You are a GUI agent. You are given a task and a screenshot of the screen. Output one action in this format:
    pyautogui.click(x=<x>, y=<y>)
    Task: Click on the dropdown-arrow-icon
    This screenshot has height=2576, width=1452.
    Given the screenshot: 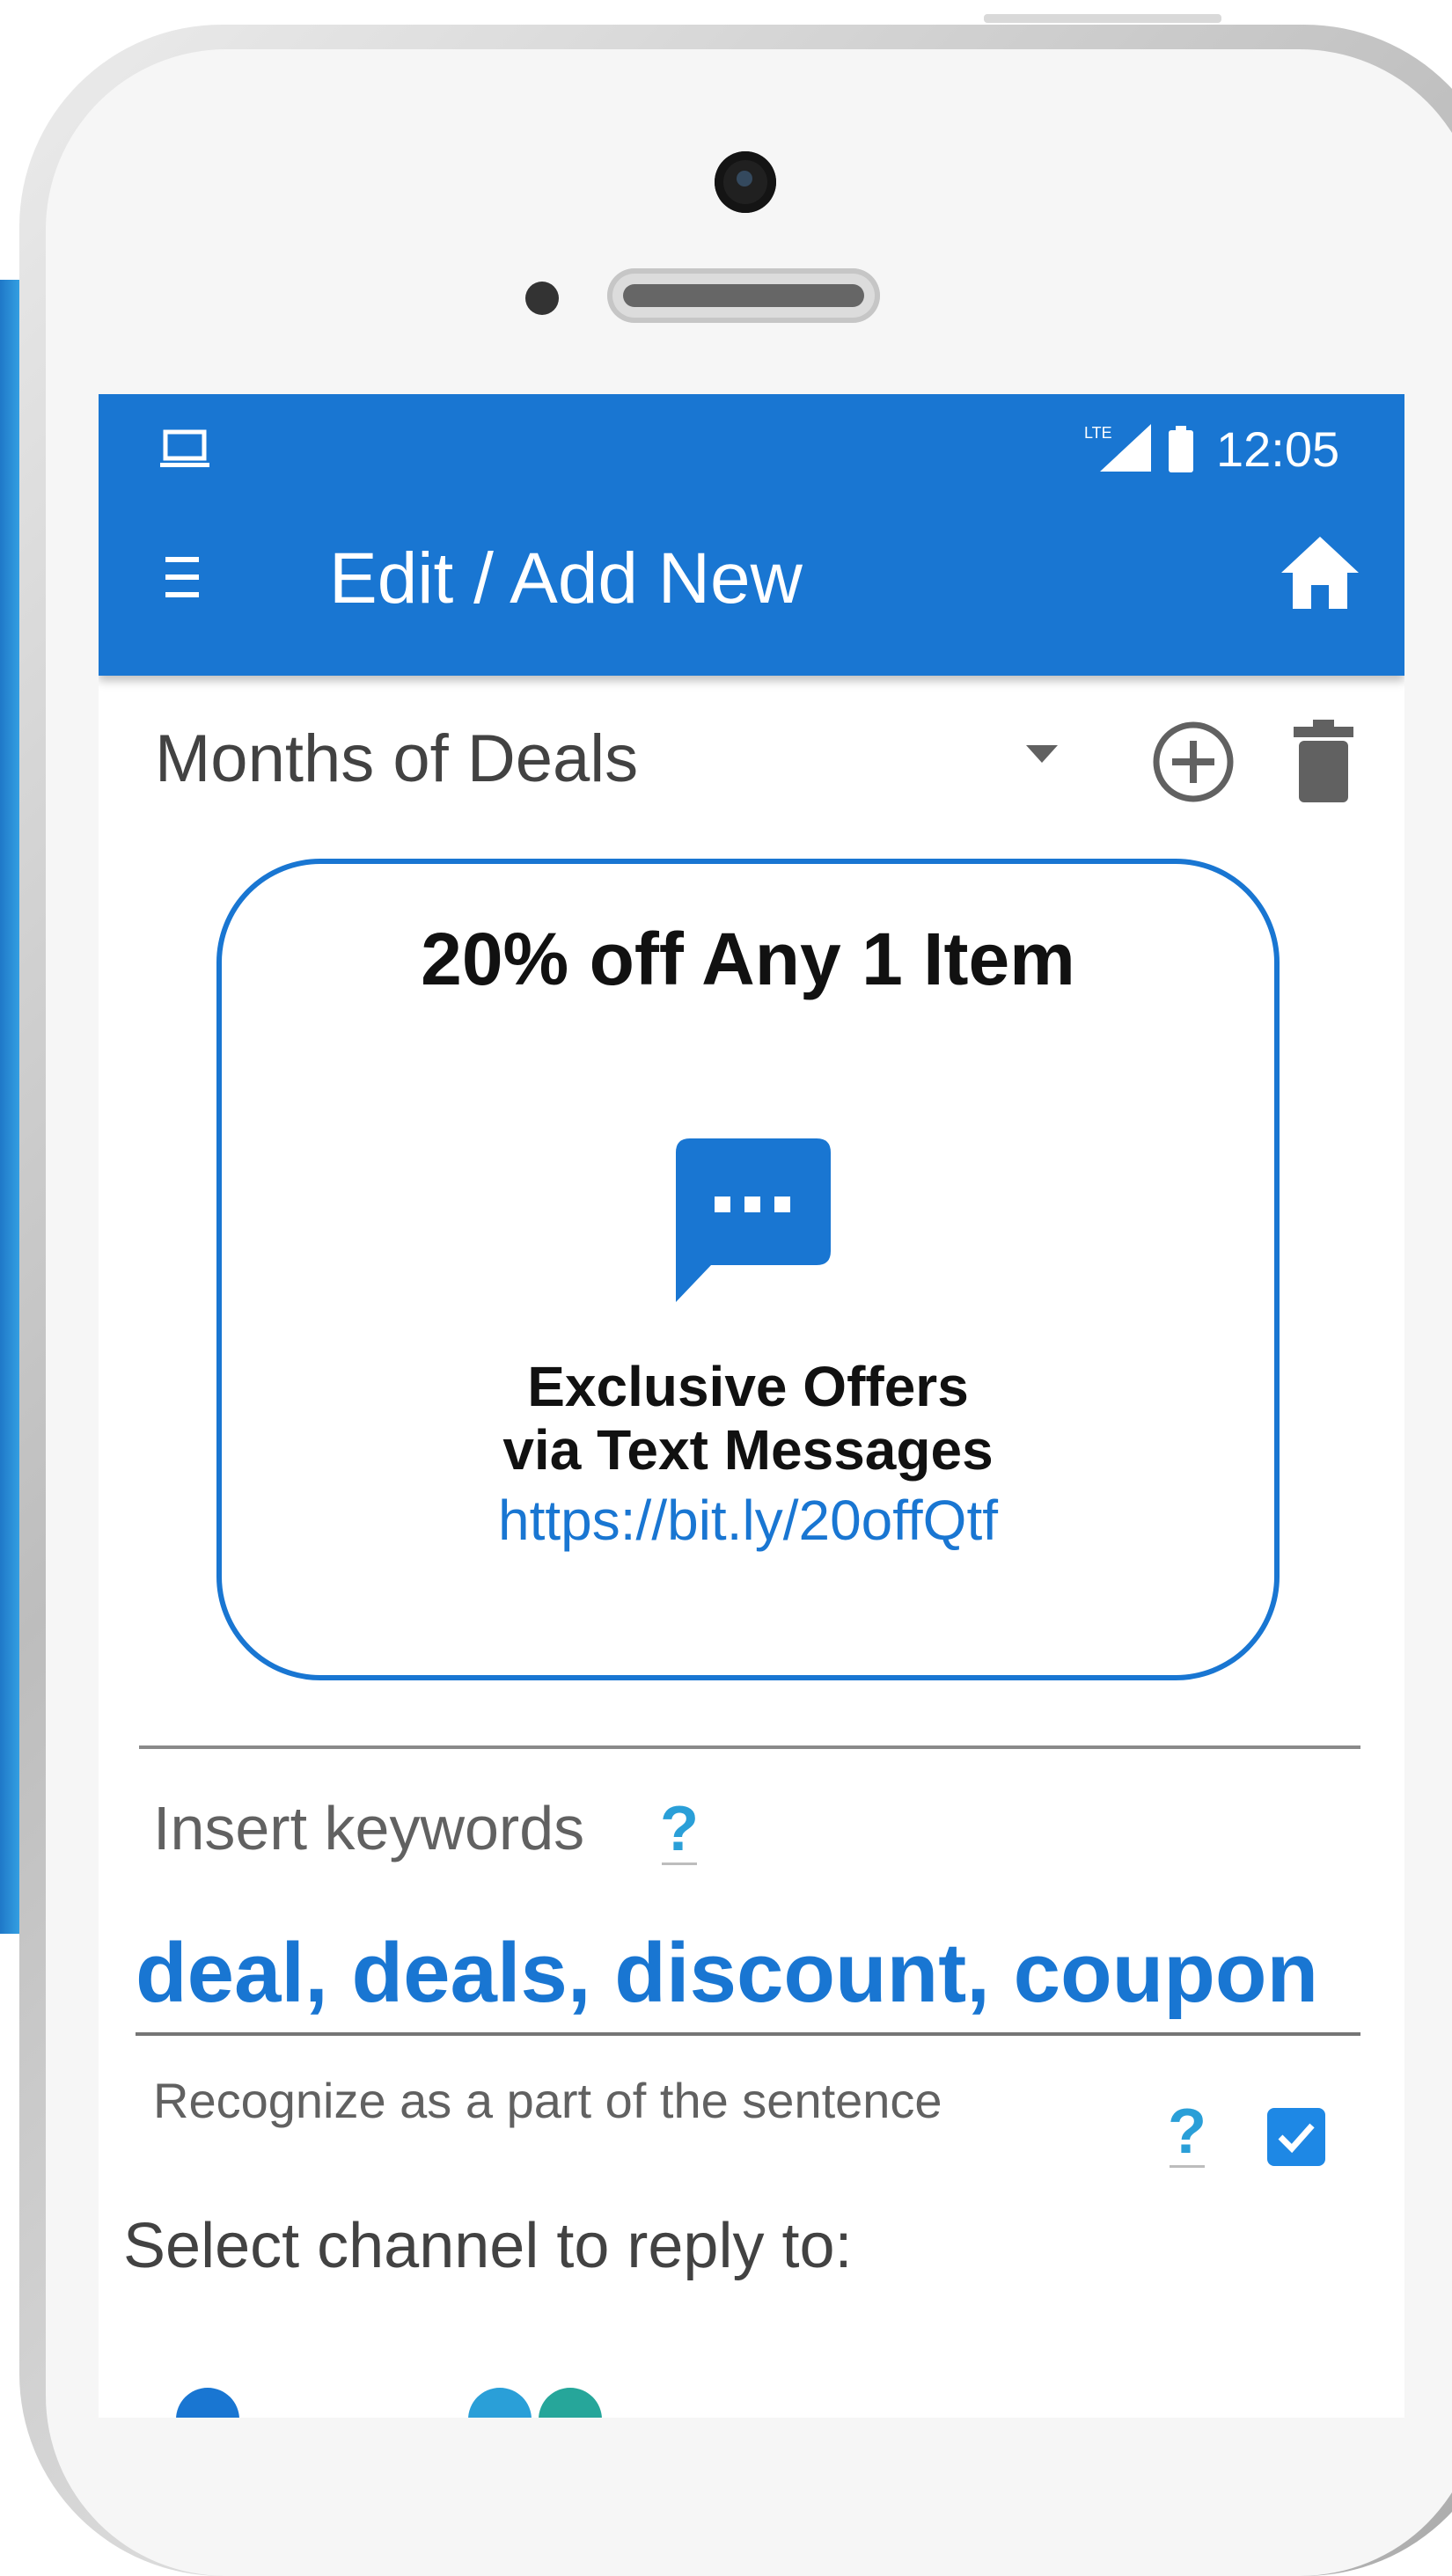 What is the action you would take?
    pyautogui.click(x=1042, y=754)
    